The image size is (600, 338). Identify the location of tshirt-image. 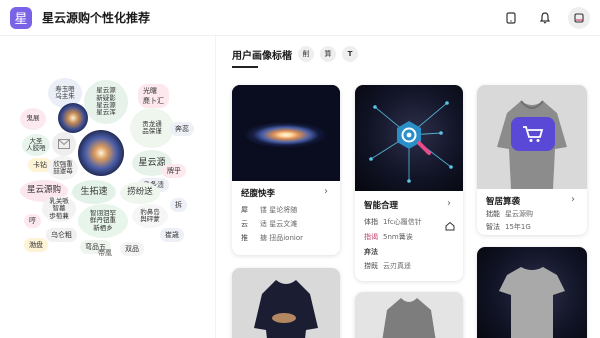
(532, 292).